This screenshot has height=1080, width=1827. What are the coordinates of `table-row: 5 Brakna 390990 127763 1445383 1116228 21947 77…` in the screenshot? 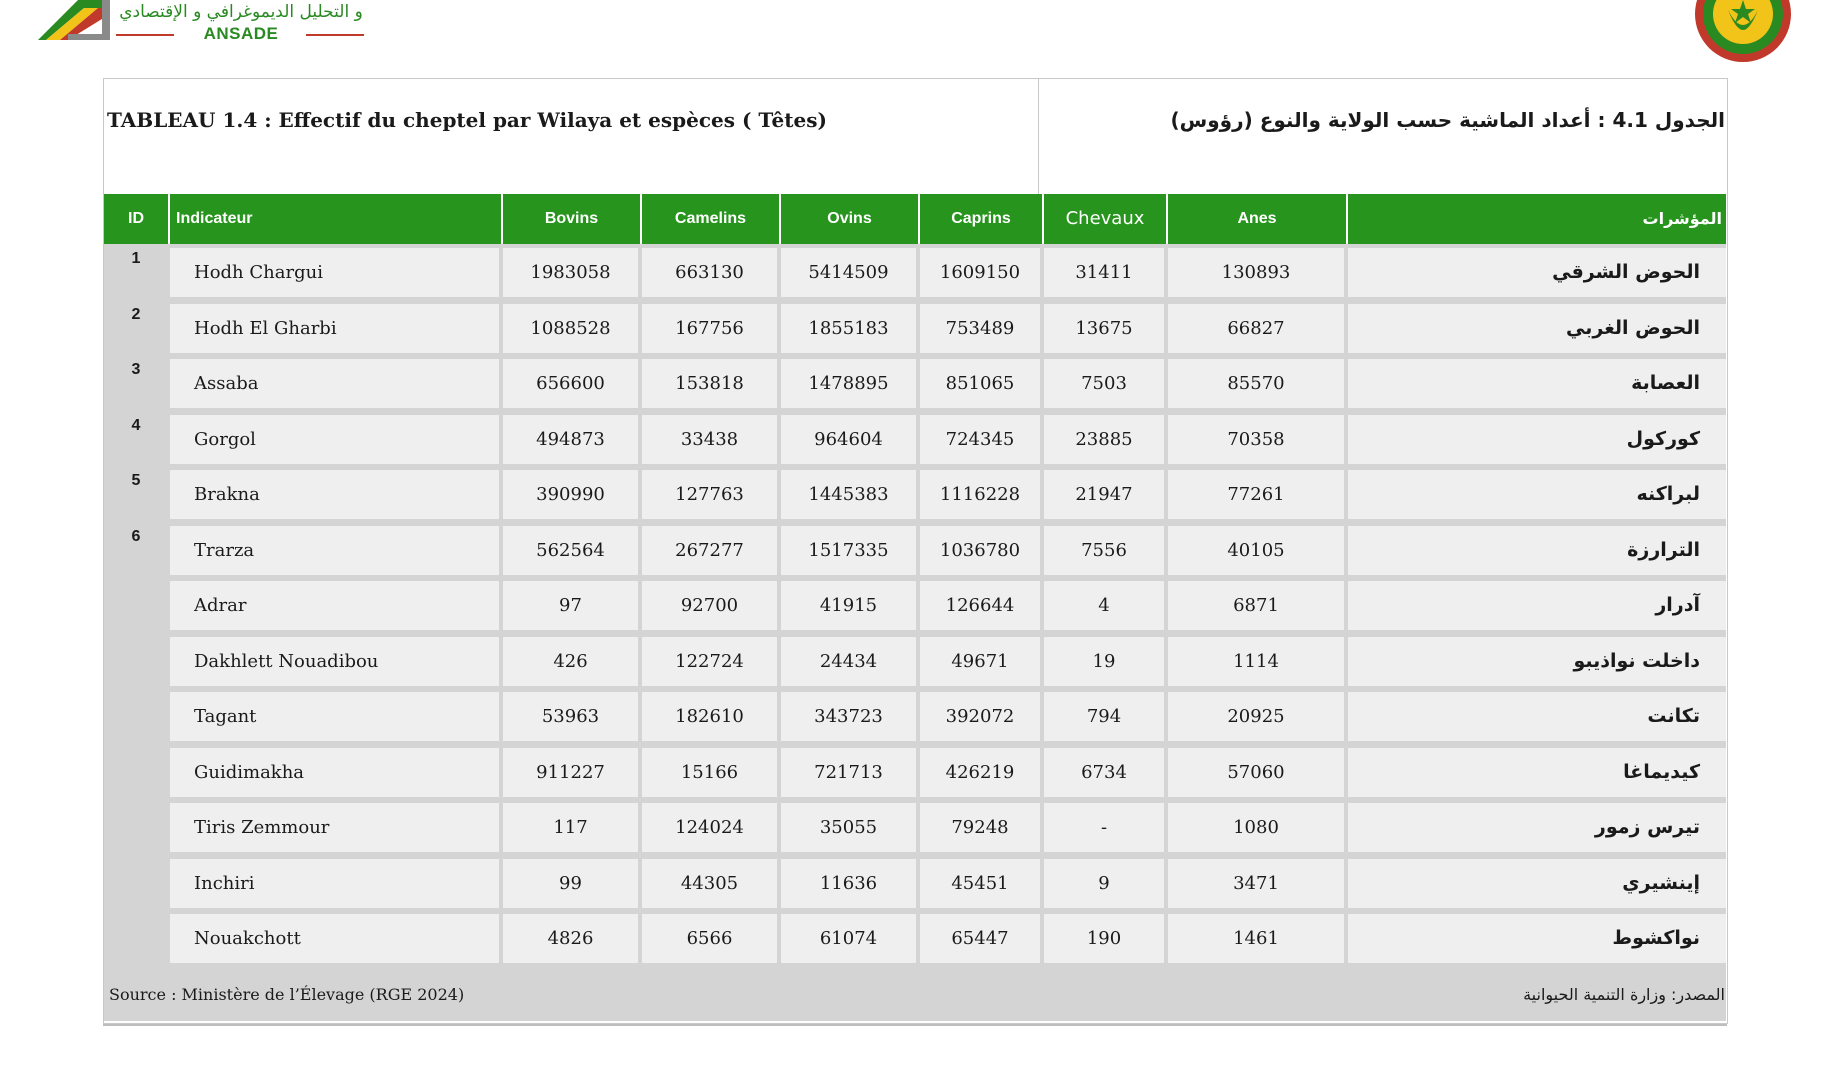 It's located at (915, 493).